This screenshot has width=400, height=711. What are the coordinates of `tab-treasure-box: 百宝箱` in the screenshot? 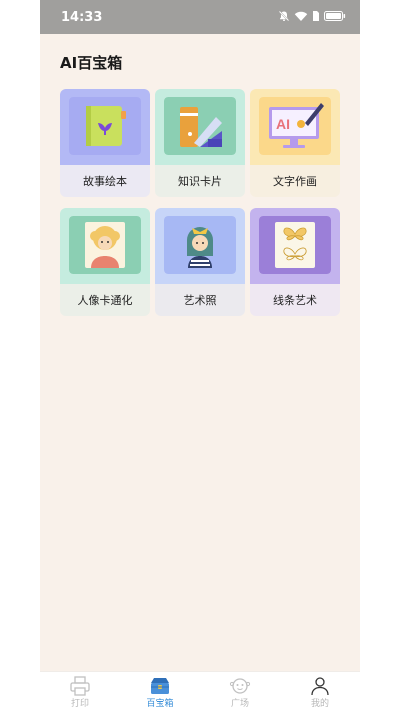 It's located at (160, 692).